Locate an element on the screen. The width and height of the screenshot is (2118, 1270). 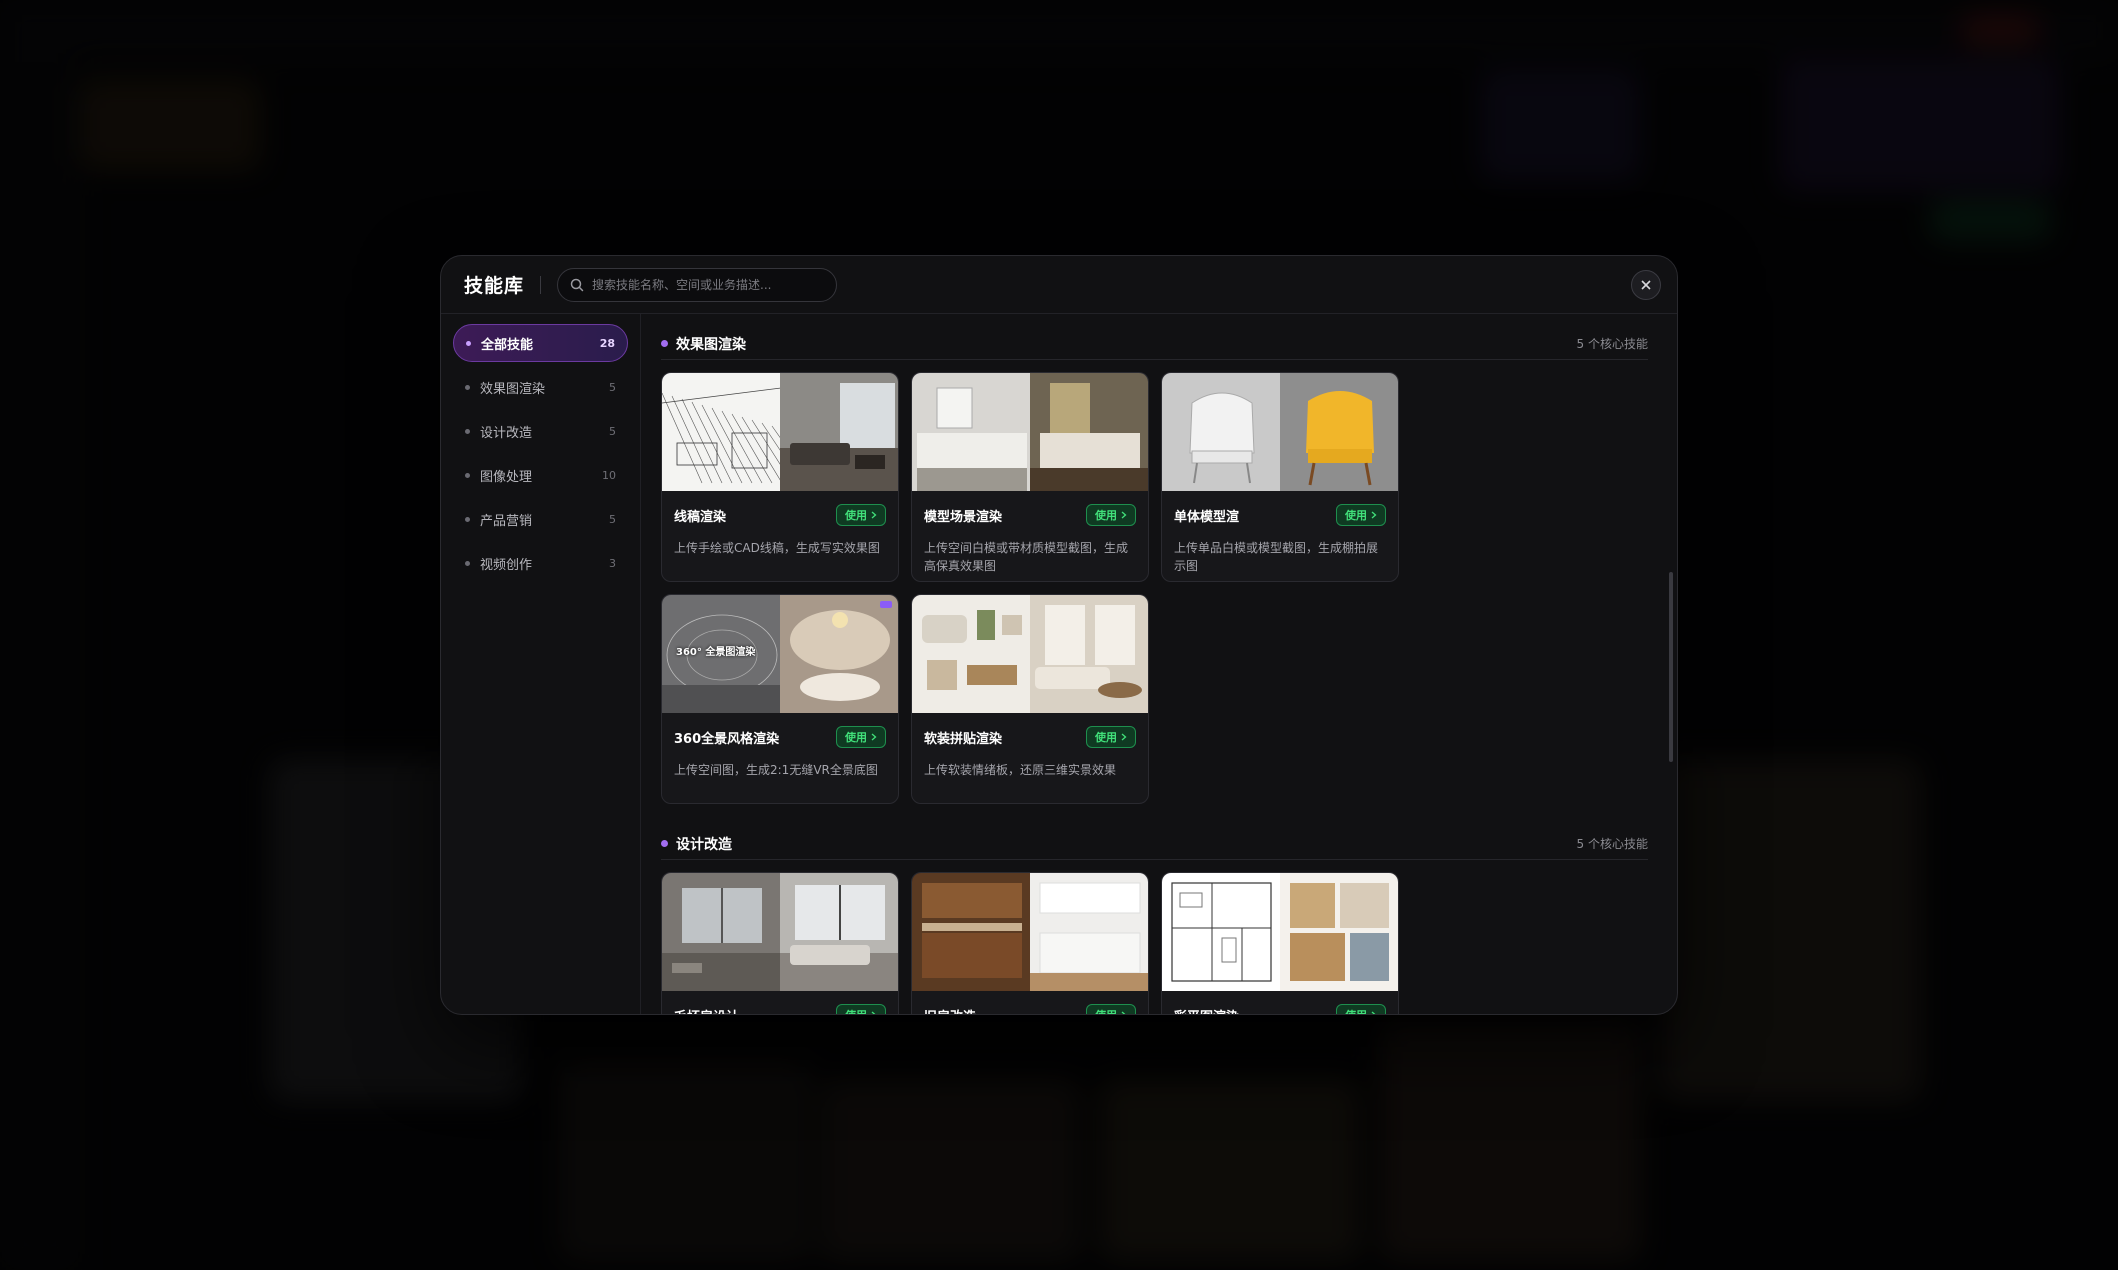
skill-card: 旧房改造 使用 is located at coordinates (1030, 943).